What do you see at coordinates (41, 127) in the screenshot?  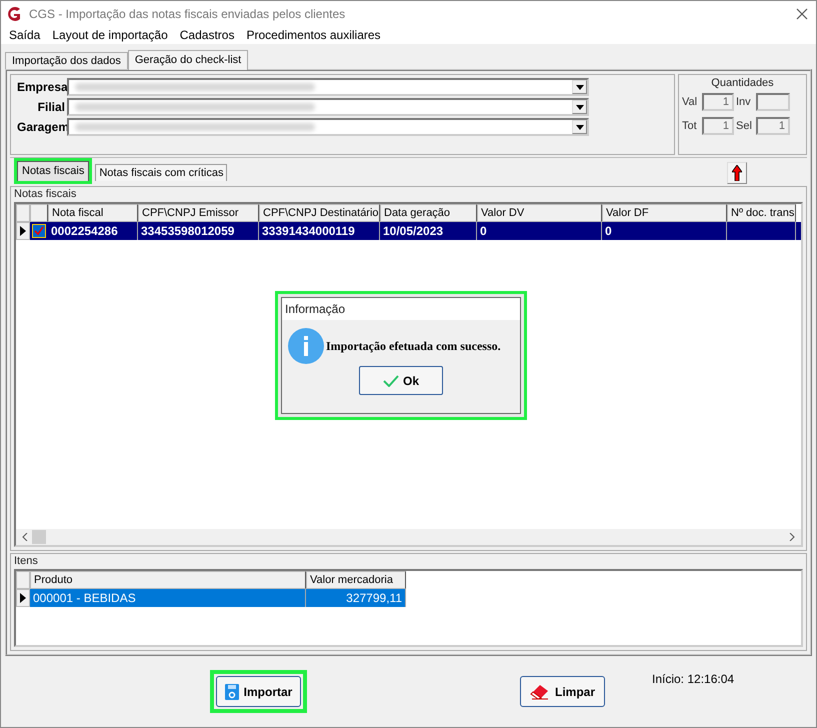 I see `field-label: Garagem` at bounding box center [41, 127].